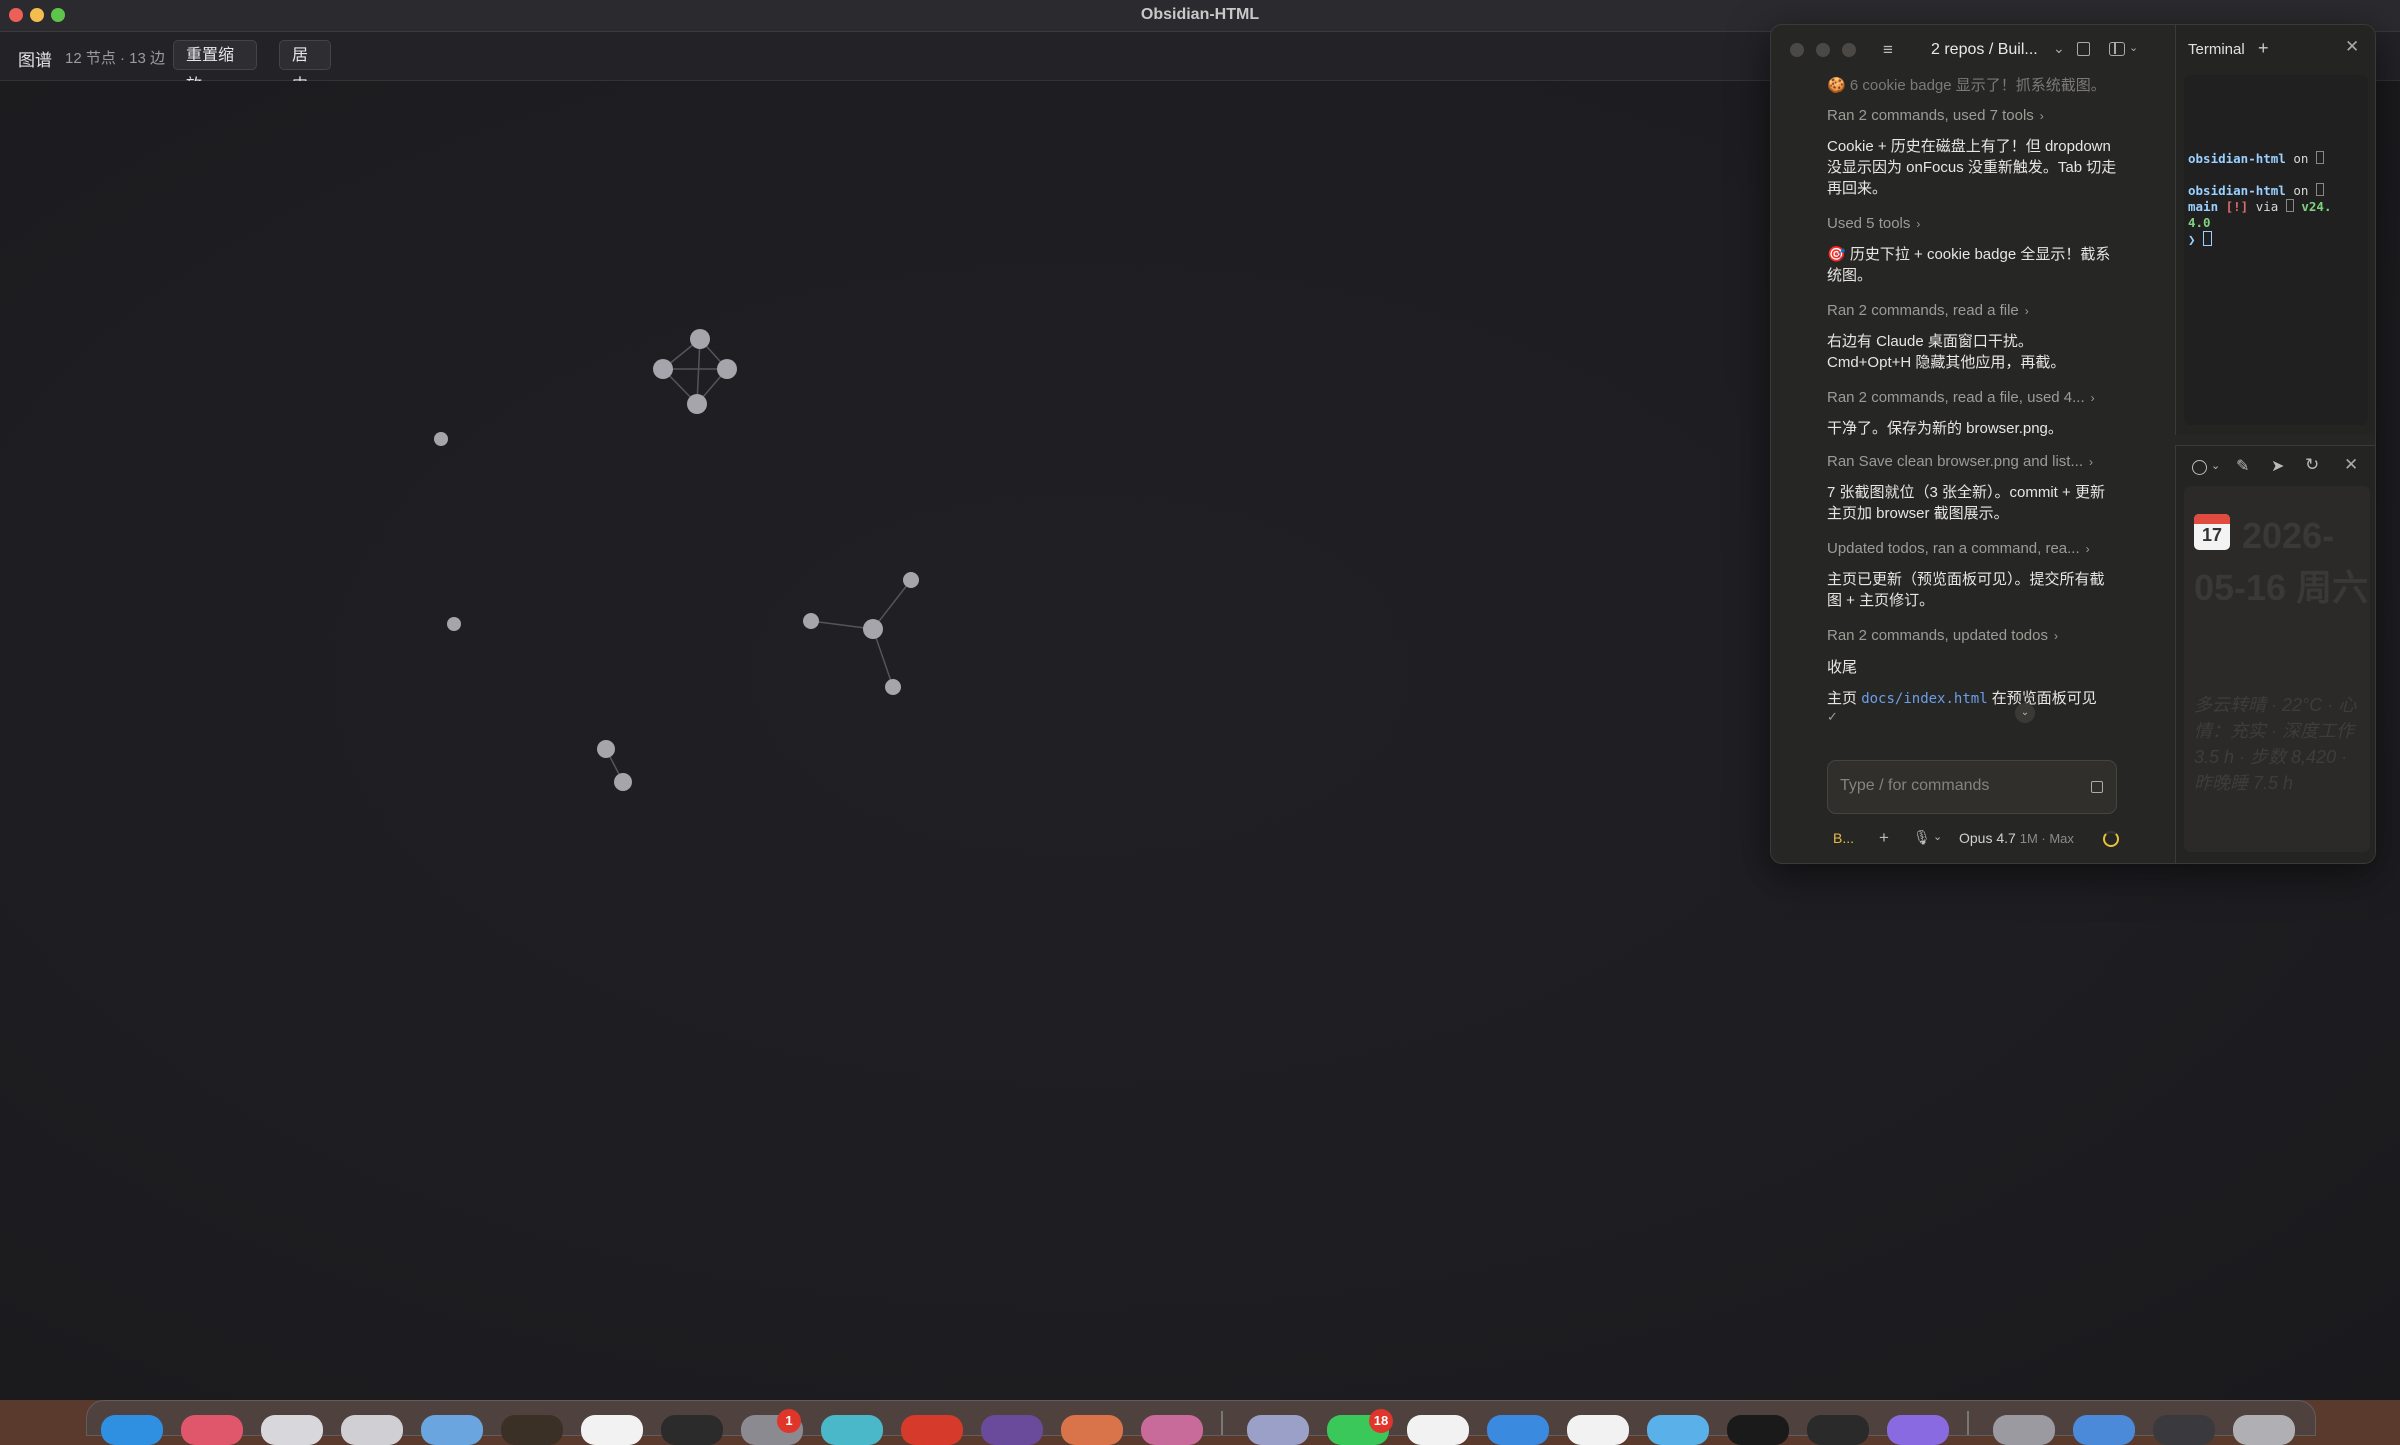 Image resolution: width=2400 pixels, height=1445 pixels. Describe the element at coordinates (1960, 462) in the screenshot. I see `tool-summary: Ran Save clean browser.png and list... ›` at that location.